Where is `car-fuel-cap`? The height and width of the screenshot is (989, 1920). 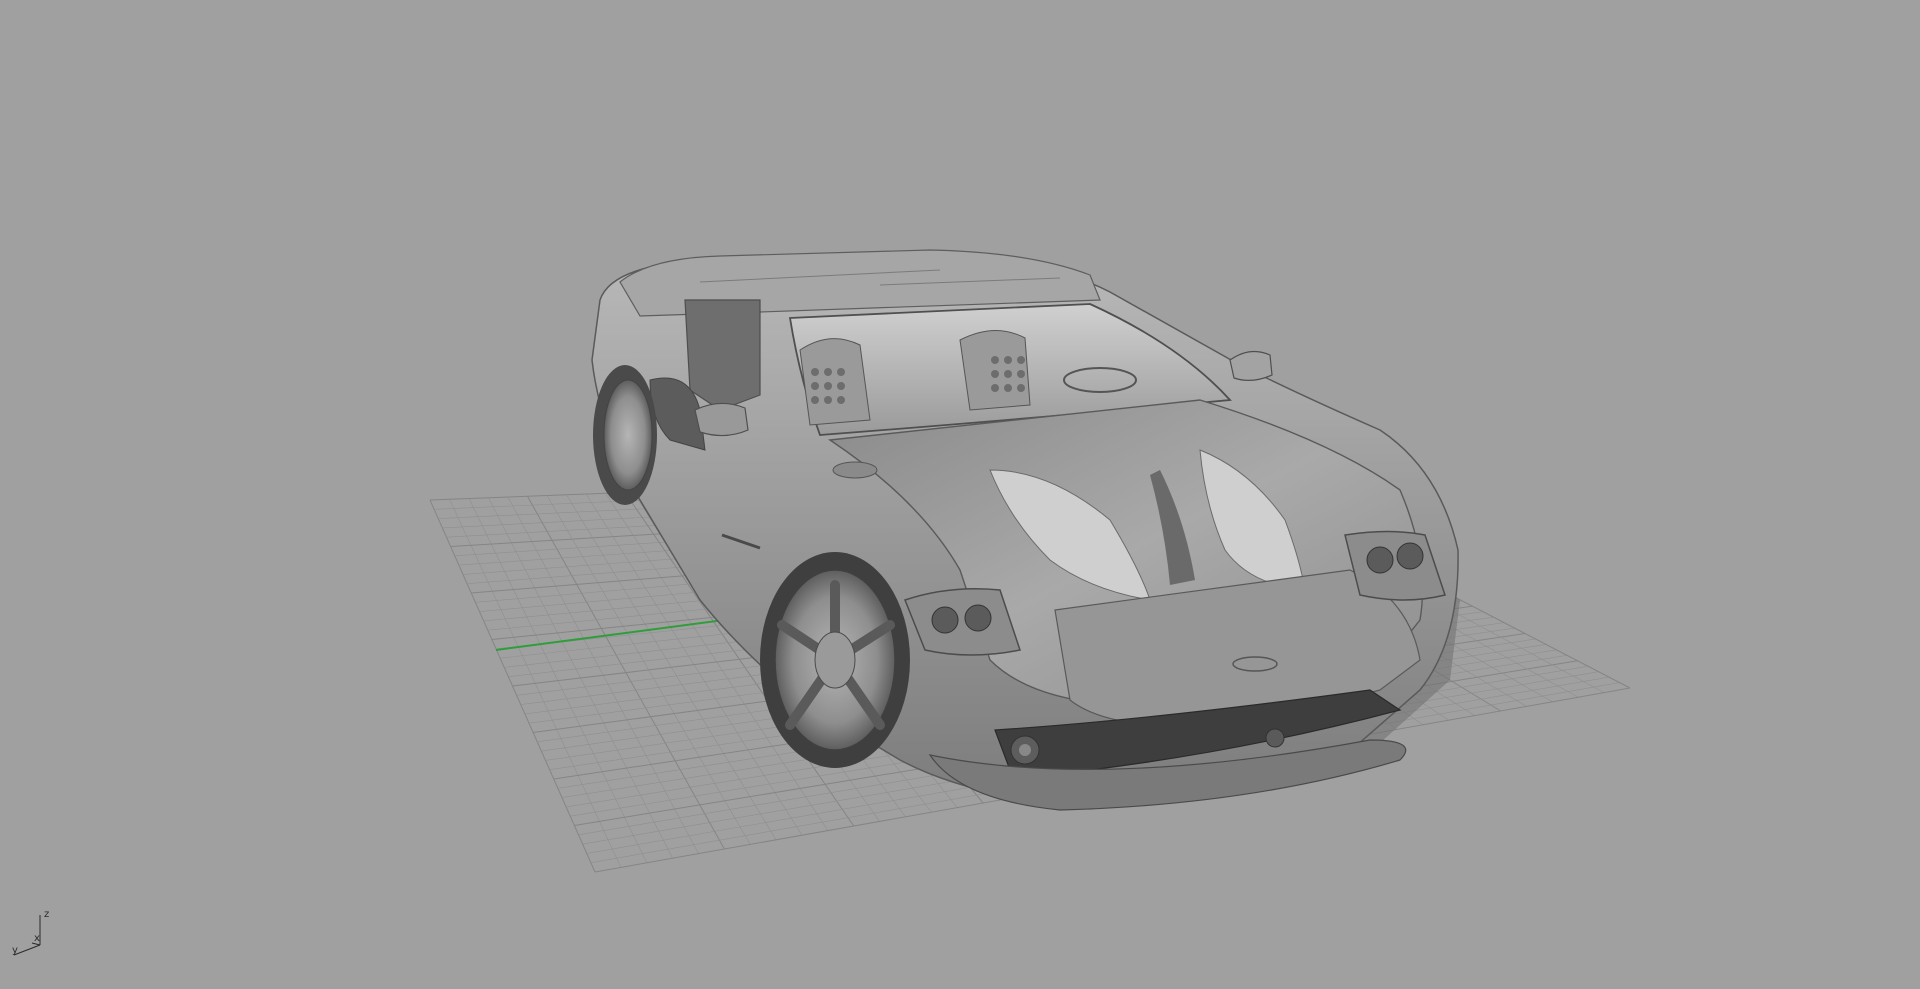
car-fuel-cap is located at coordinates (855, 470).